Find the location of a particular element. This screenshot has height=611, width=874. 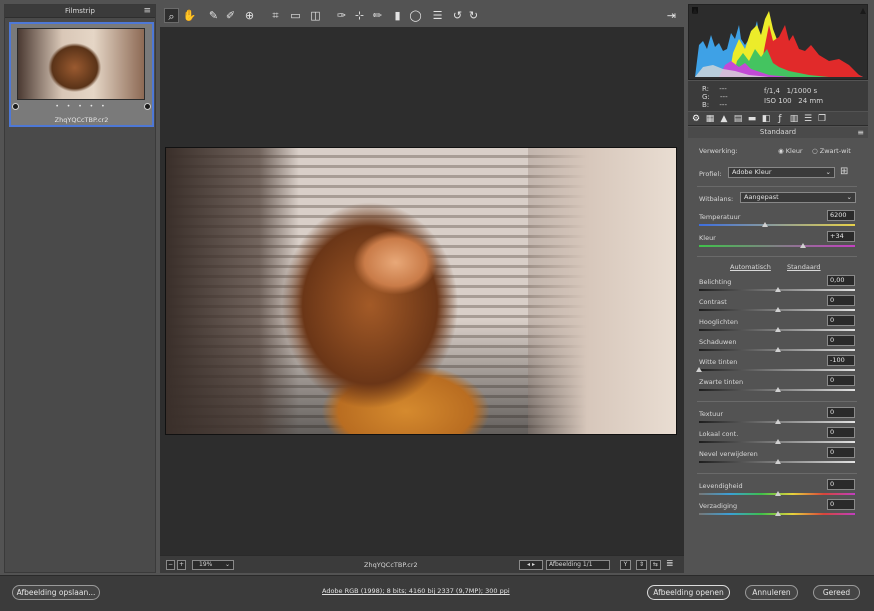

tab-effects-icon: ƒ is located at coordinates (780, 119).